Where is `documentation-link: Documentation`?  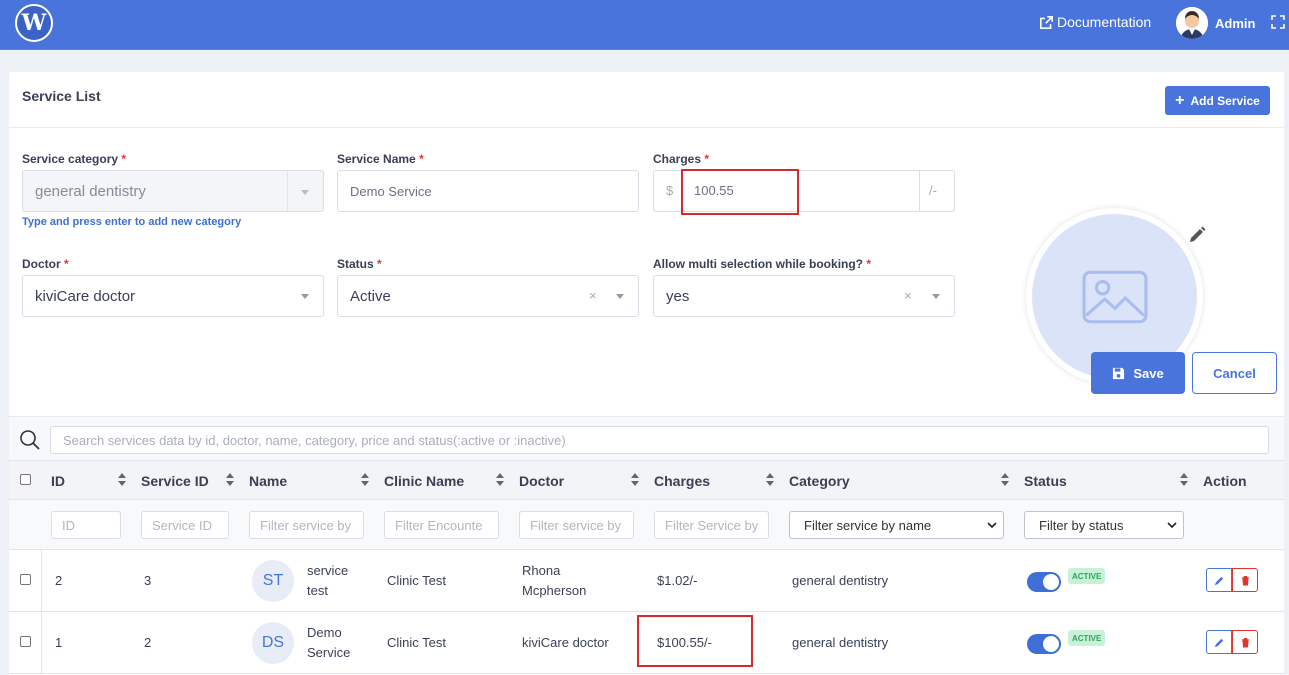 documentation-link: Documentation is located at coordinates (1095, 22).